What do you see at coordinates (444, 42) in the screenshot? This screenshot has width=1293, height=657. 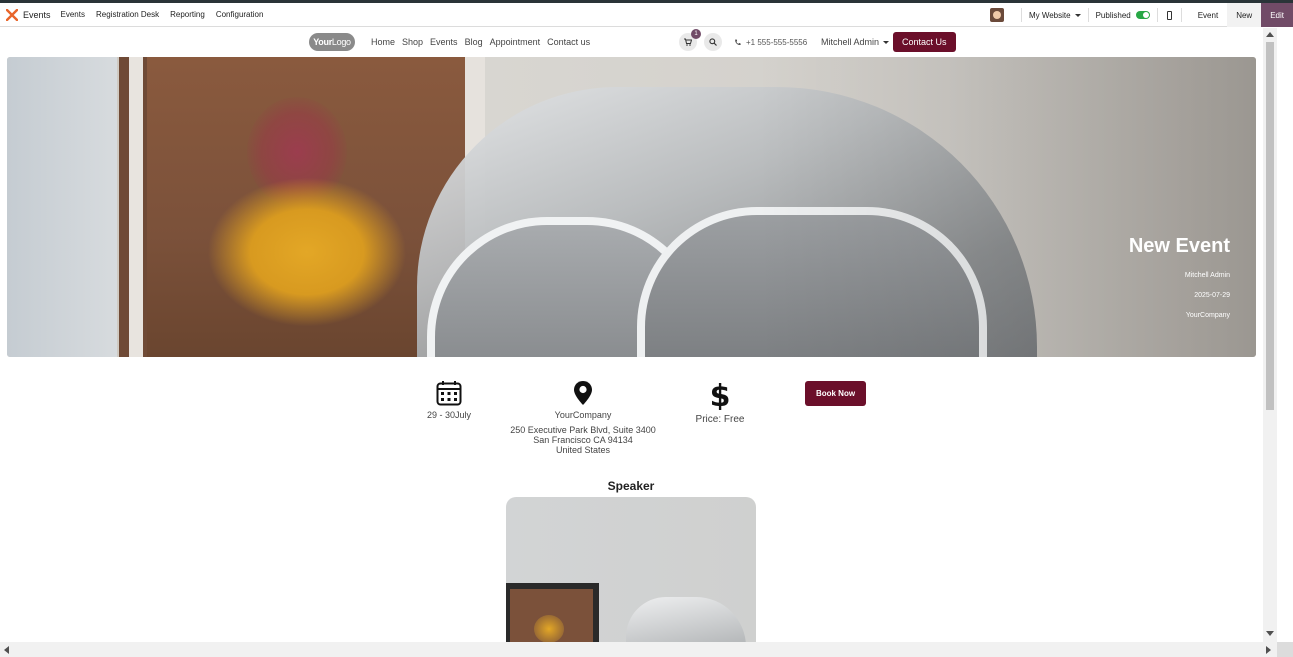 I see `nav-events: Events` at bounding box center [444, 42].